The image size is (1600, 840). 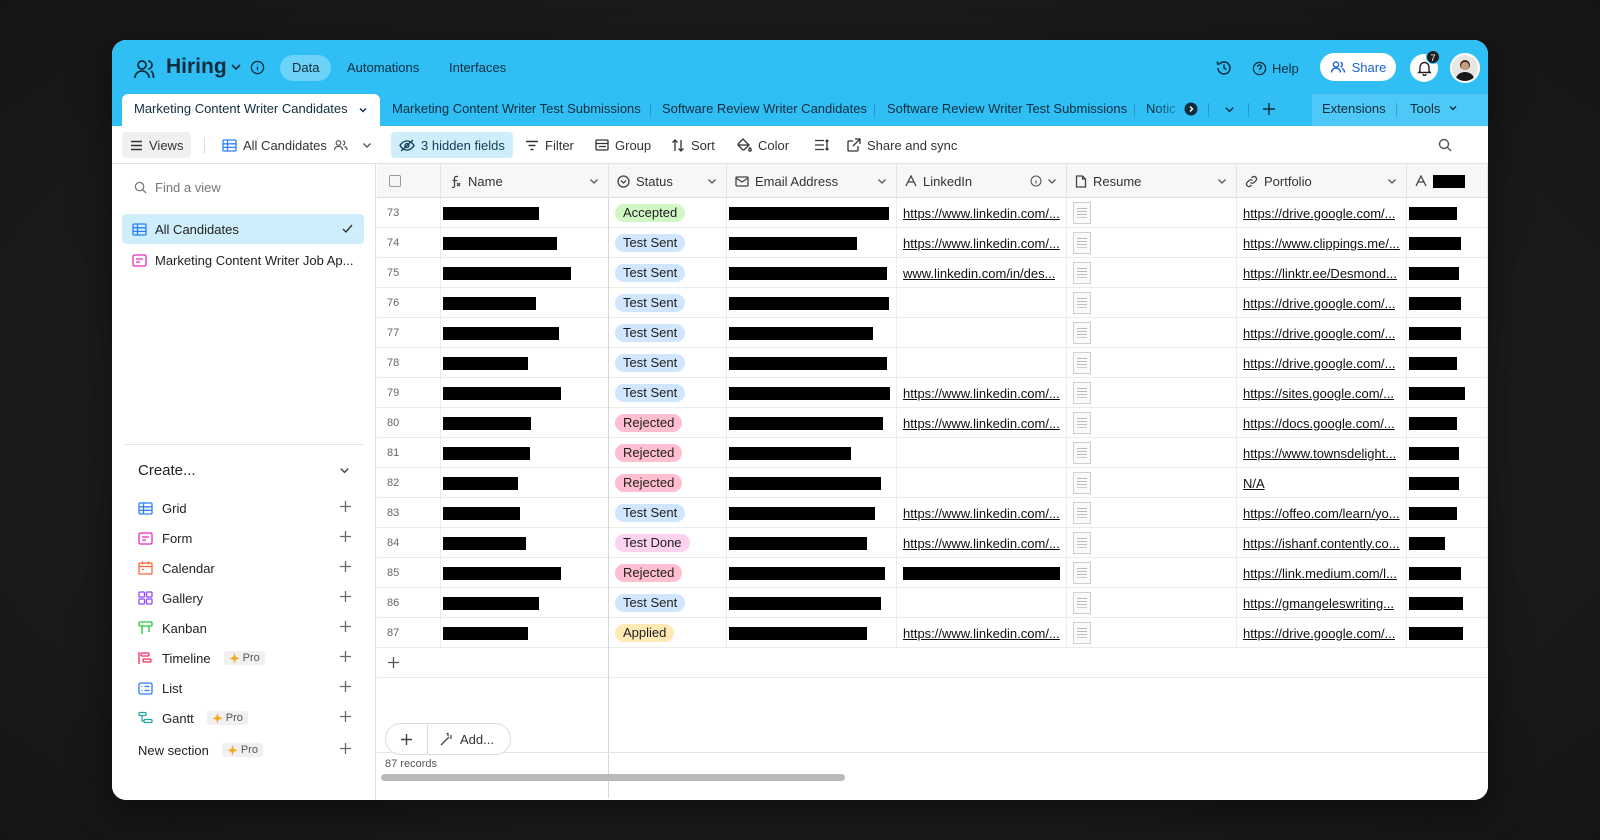 I want to click on status-cell: Applied, so click(x=668, y=633).